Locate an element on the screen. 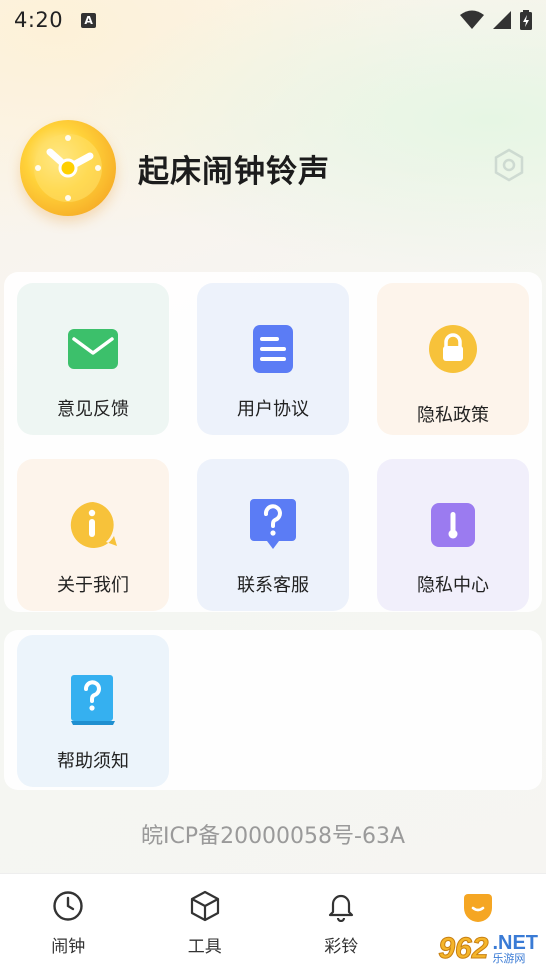 The height and width of the screenshot is (972, 546). notification-icon: A is located at coordinates (89, 20).